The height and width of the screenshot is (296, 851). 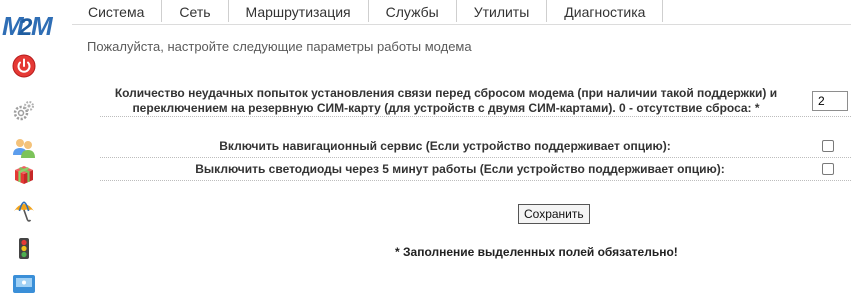 What do you see at coordinates (299, 11) in the screenshot?
I see `tab-routing: Маршрутизация` at bounding box center [299, 11].